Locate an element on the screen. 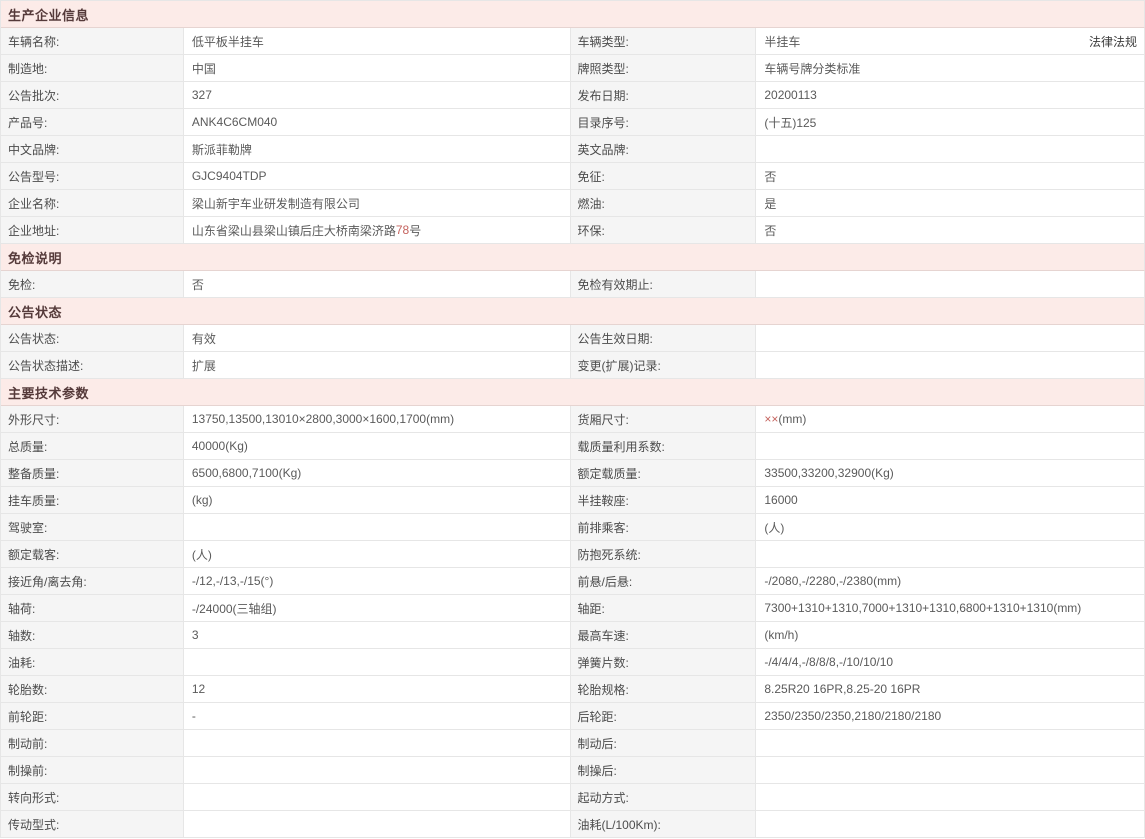 The width and height of the screenshot is (1145, 839). field-value: 3 is located at coordinates (377, 635).